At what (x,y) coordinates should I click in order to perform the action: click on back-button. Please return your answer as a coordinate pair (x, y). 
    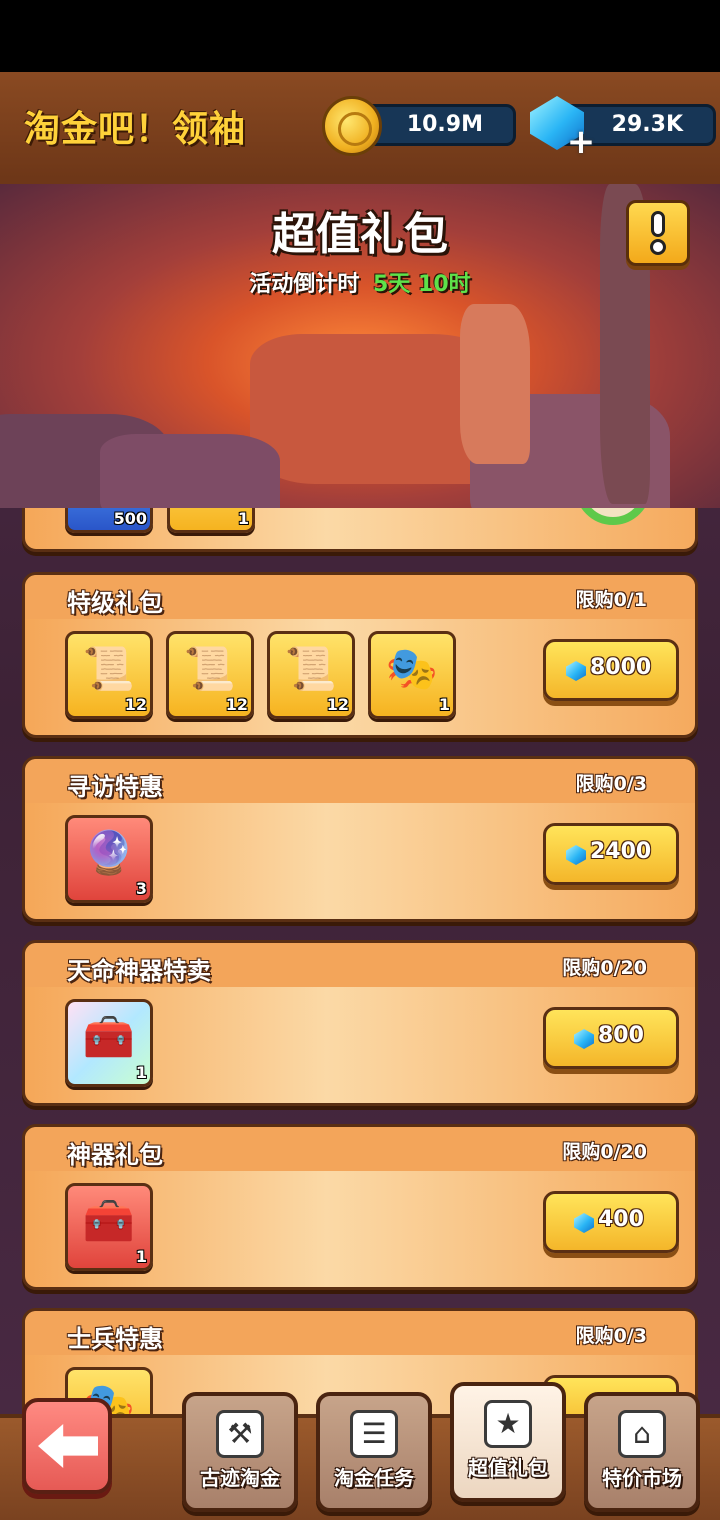
    Looking at the image, I should click on (67, 1446).